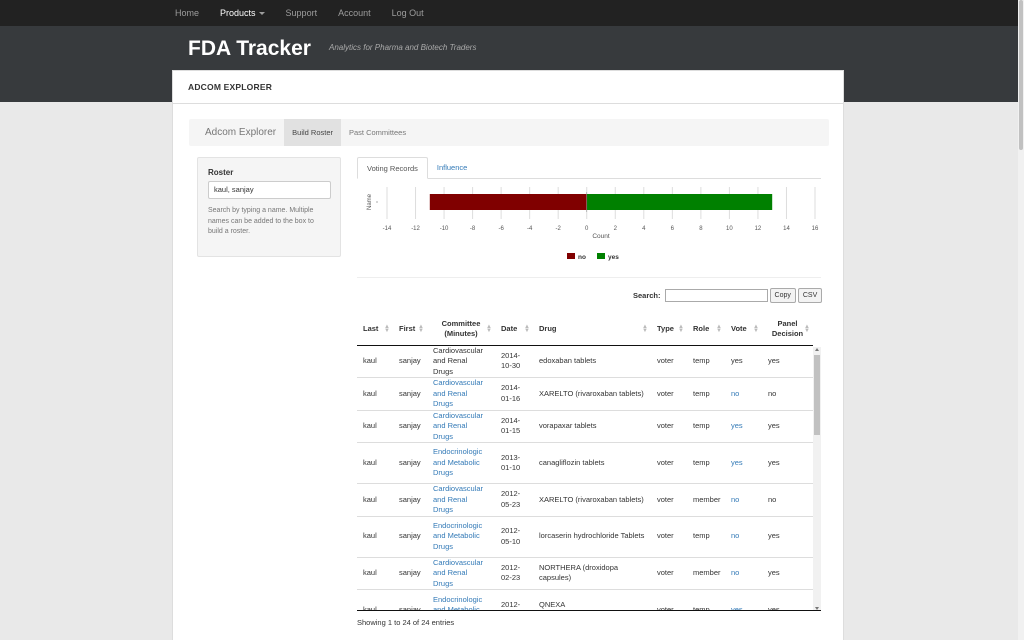 The height and width of the screenshot is (640, 1024). What do you see at coordinates (408, 13) in the screenshot?
I see `nav-logout: Log Out` at bounding box center [408, 13].